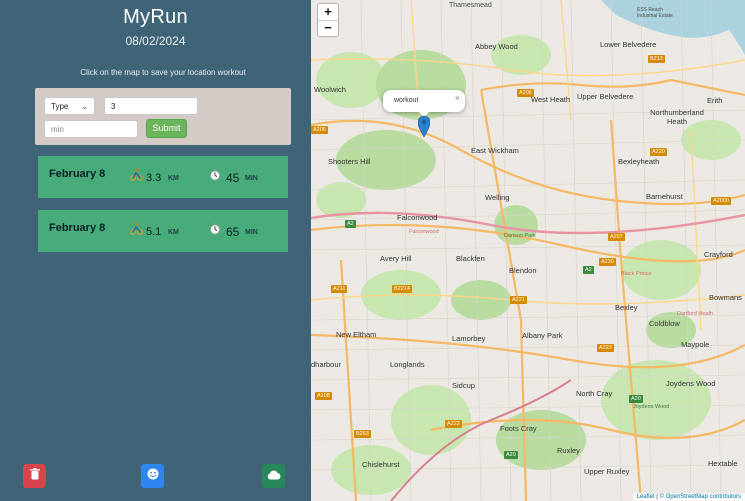 This screenshot has height=501, width=745. Describe the element at coordinates (328, 28) in the screenshot. I see `zoom-out-button: −` at that location.